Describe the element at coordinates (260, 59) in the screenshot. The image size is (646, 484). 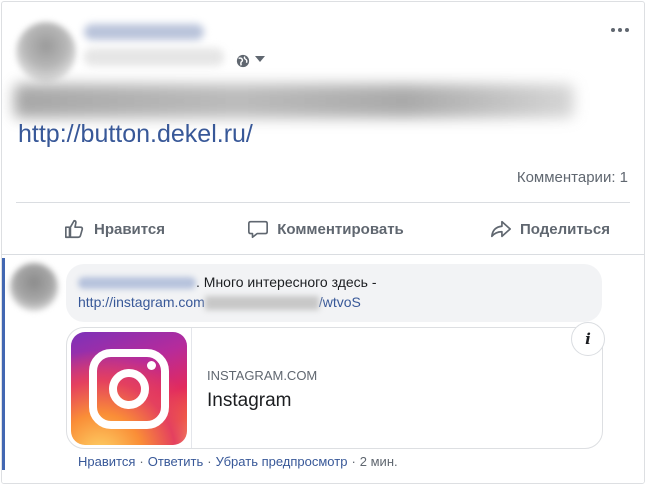
I see `privacy-caret-icon` at that location.